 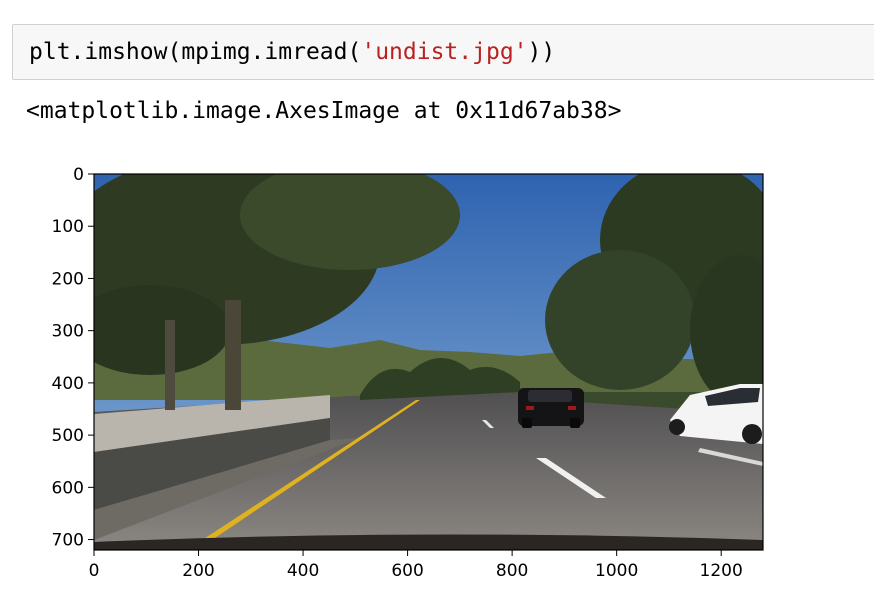 What do you see at coordinates (407, 571) in the screenshot?
I see `x-tick-label: 600` at bounding box center [407, 571].